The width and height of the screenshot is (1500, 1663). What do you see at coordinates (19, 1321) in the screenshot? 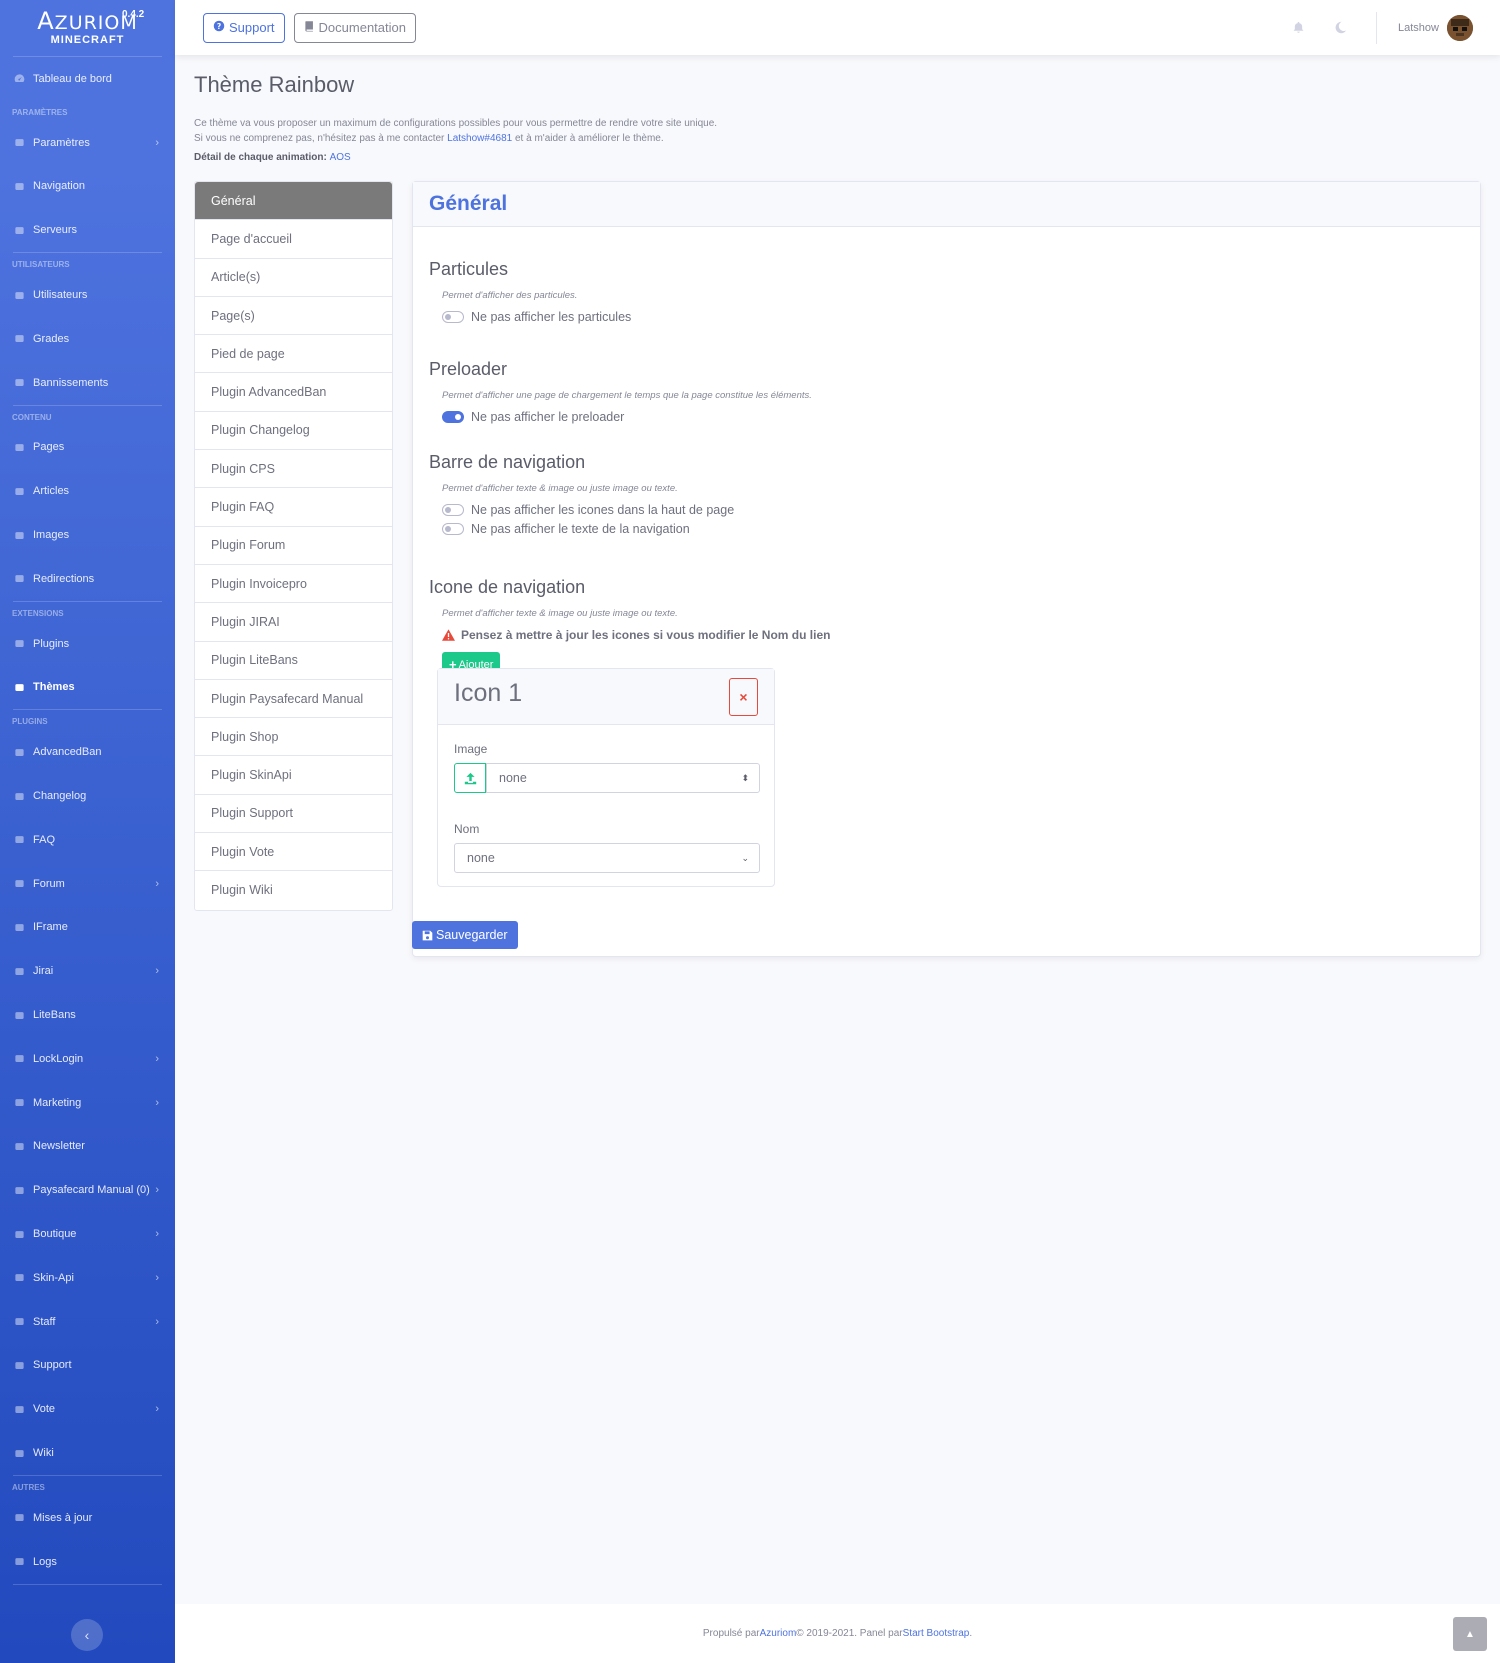
I see `user-tie-icon` at bounding box center [19, 1321].